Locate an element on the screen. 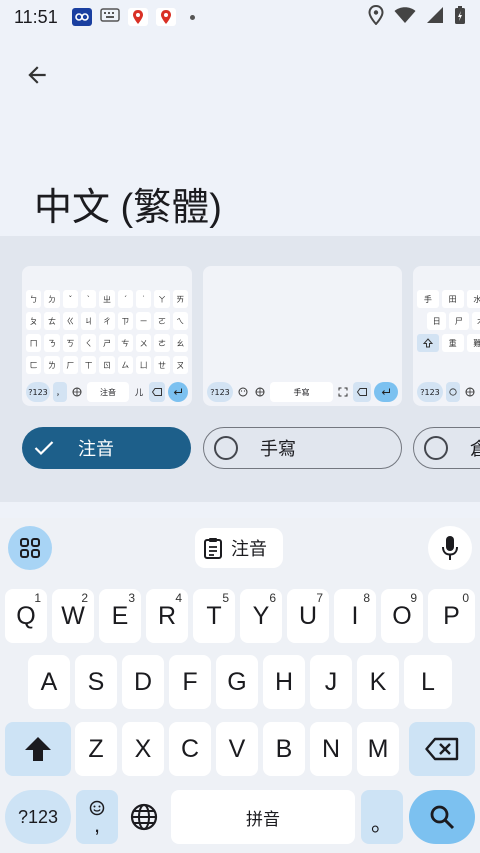 The image size is (480, 853). key-hint: 4 is located at coordinates (178, 598).